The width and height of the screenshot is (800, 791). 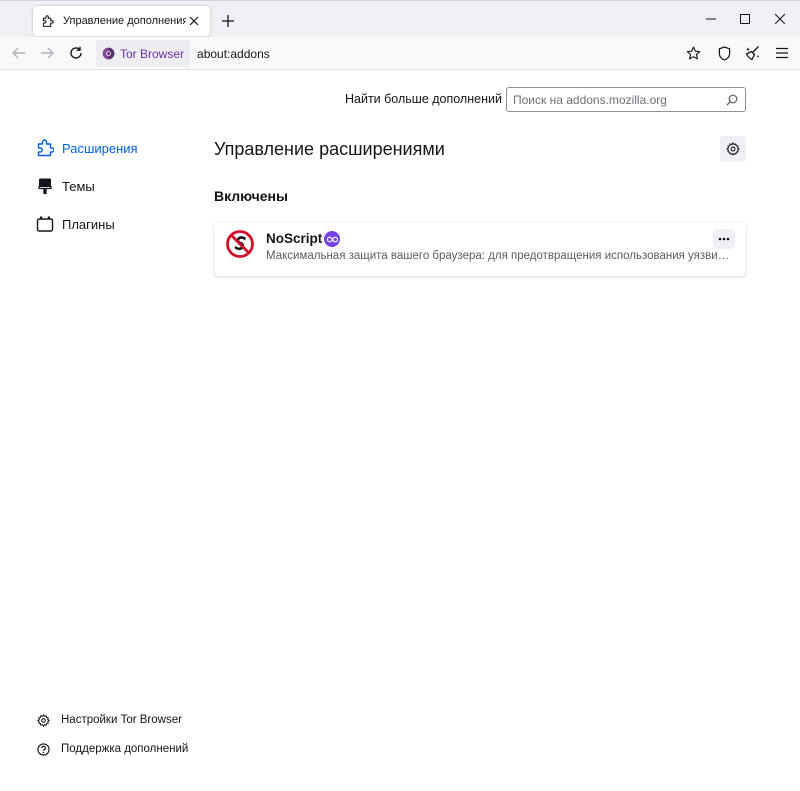 I want to click on sidebar-item-themes: Темы, so click(x=65, y=186).